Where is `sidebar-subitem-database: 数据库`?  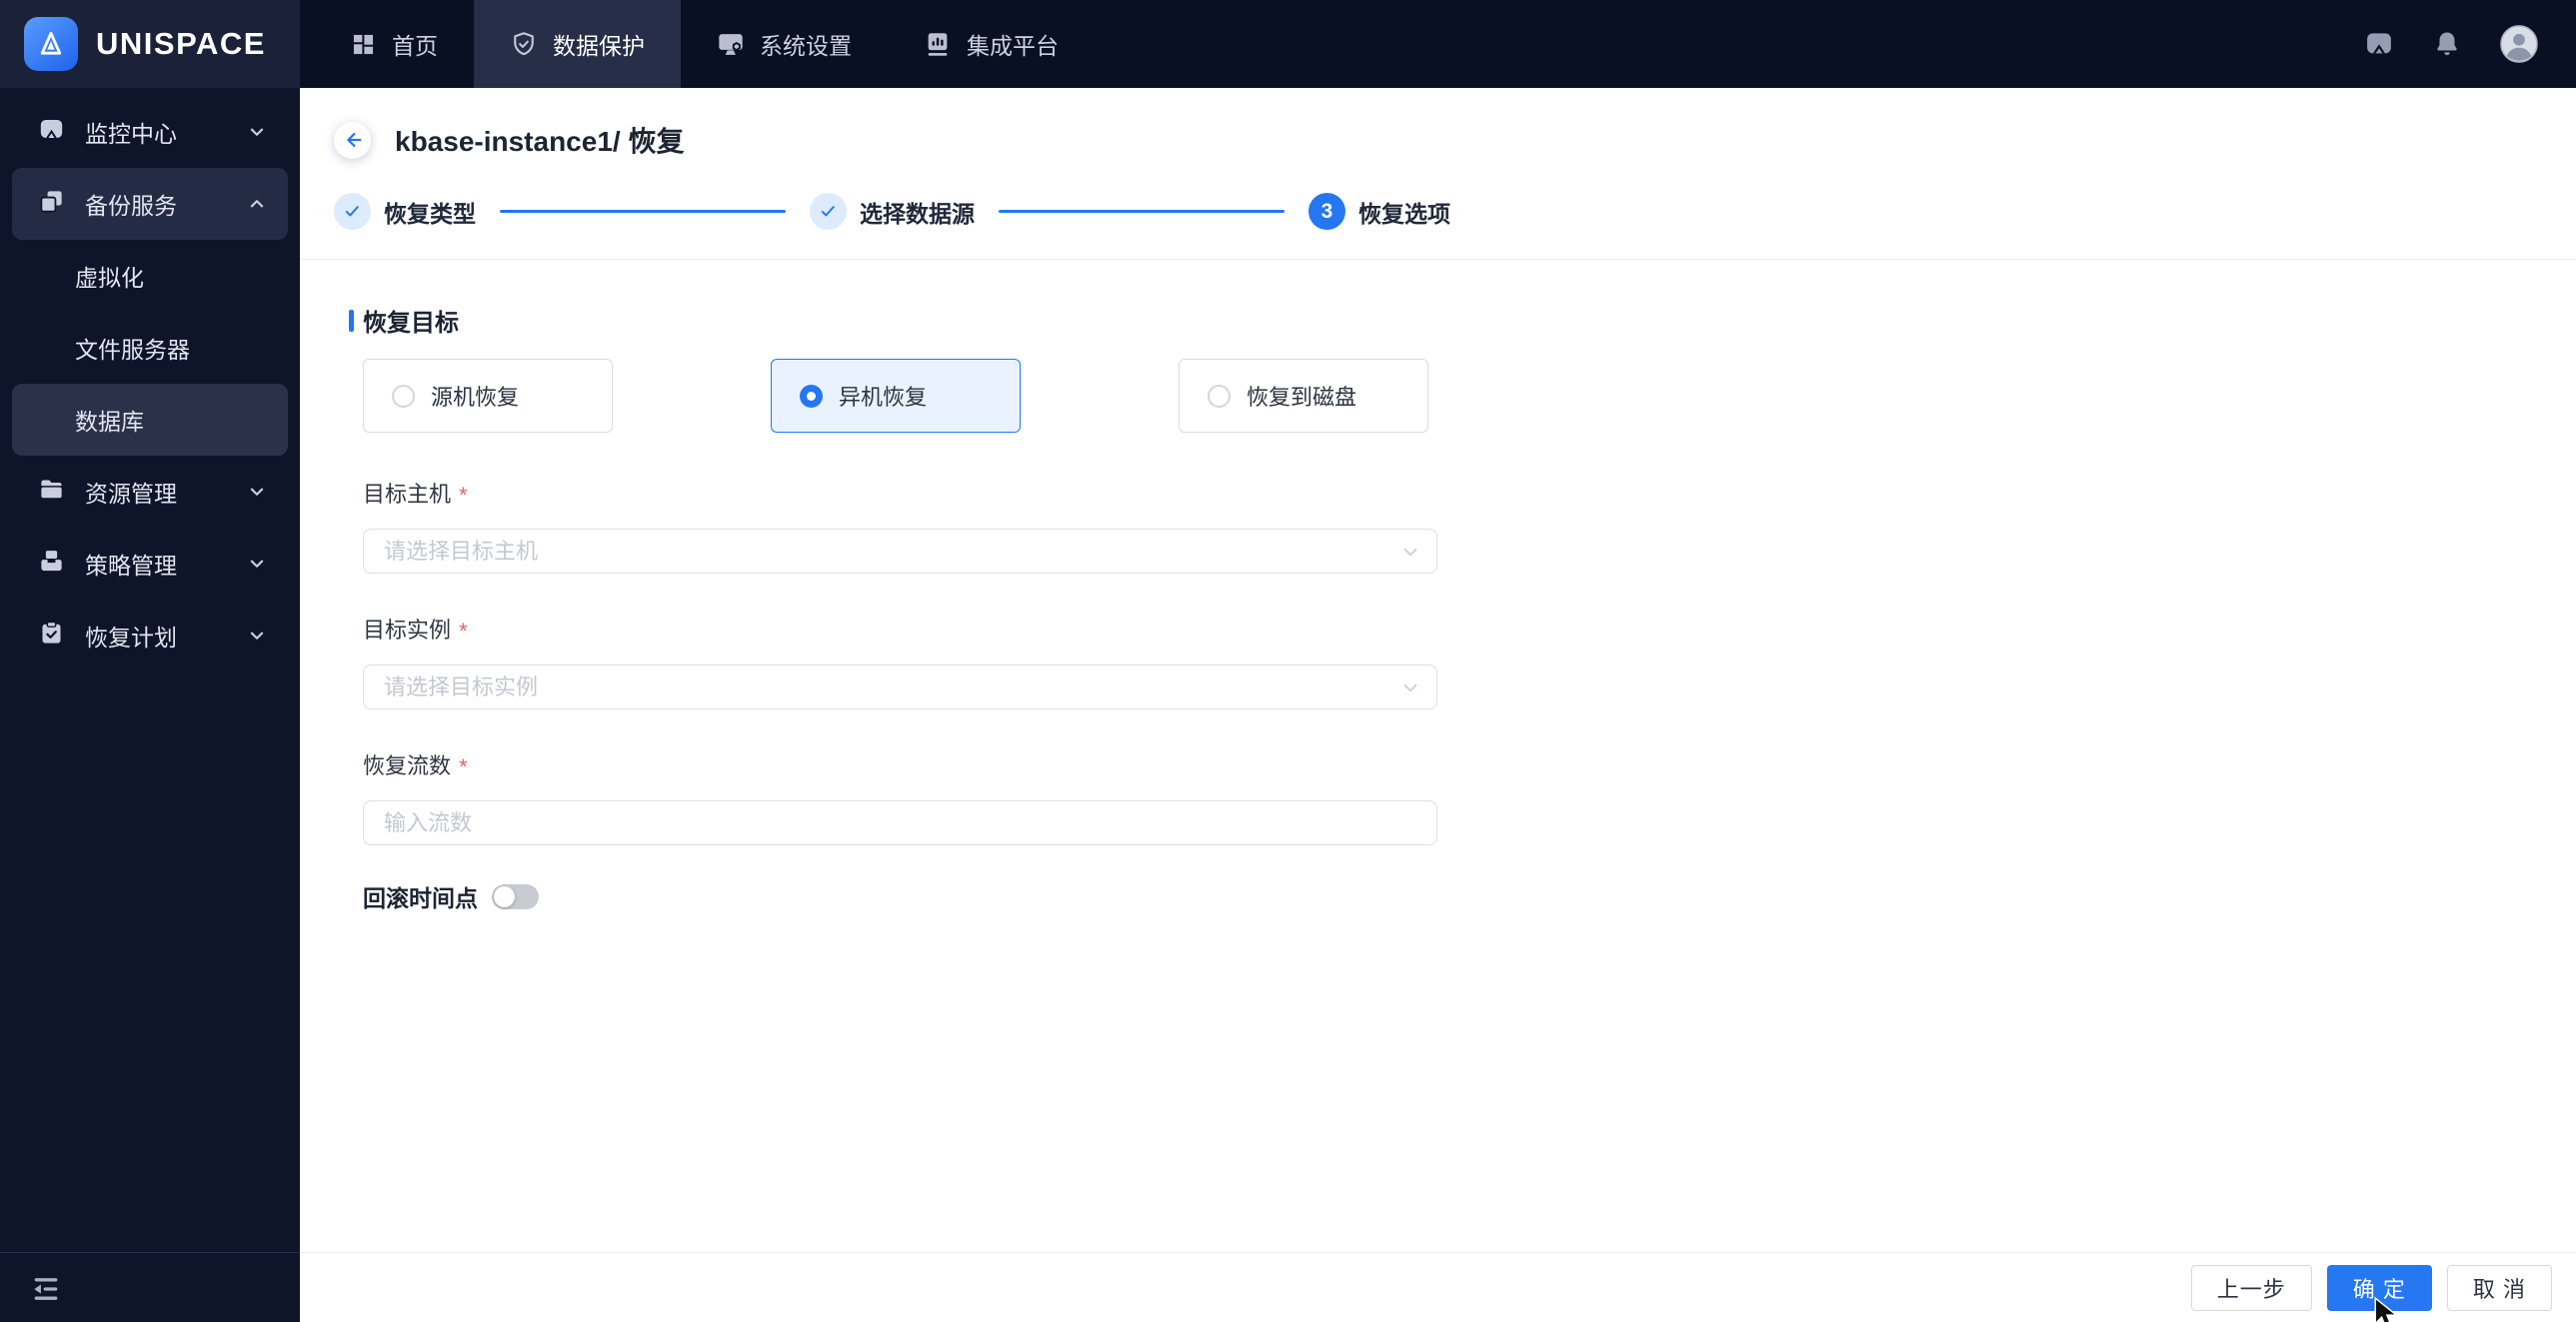
sidebar-subitem-database: 数据库 is located at coordinates (150, 420).